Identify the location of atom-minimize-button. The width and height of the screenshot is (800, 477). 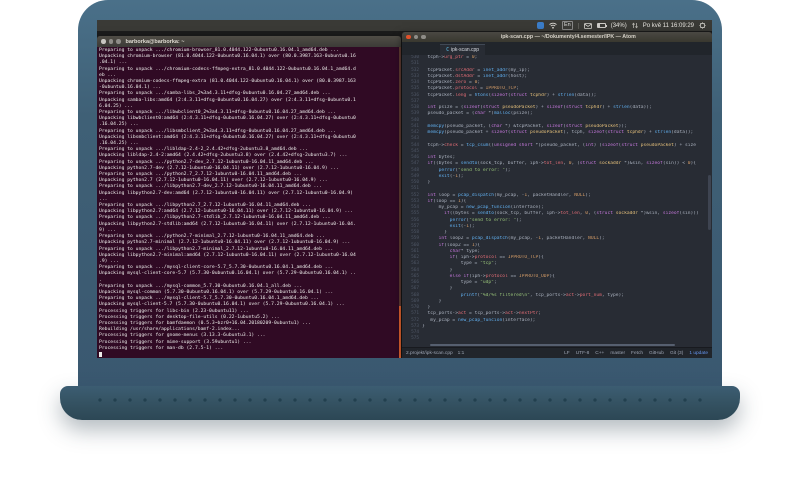
(415, 37).